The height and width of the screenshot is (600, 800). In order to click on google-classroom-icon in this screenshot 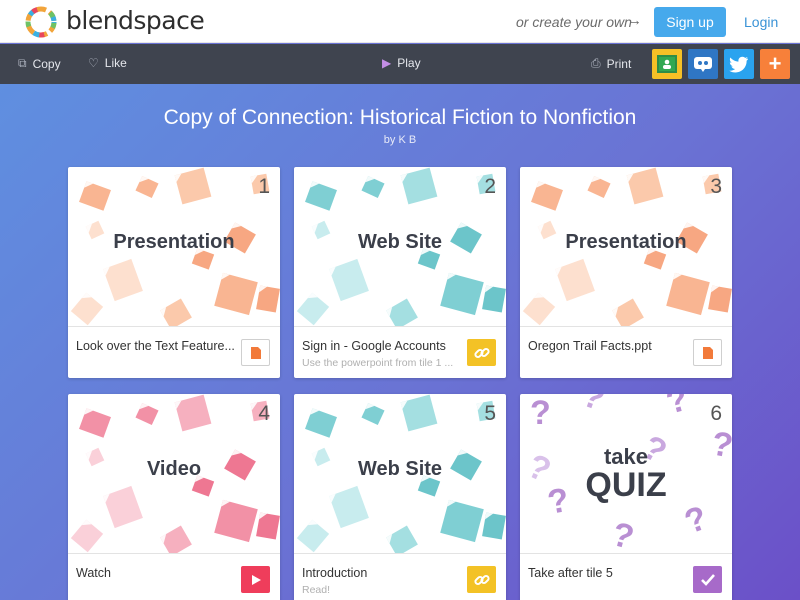, I will do `click(667, 64)`.